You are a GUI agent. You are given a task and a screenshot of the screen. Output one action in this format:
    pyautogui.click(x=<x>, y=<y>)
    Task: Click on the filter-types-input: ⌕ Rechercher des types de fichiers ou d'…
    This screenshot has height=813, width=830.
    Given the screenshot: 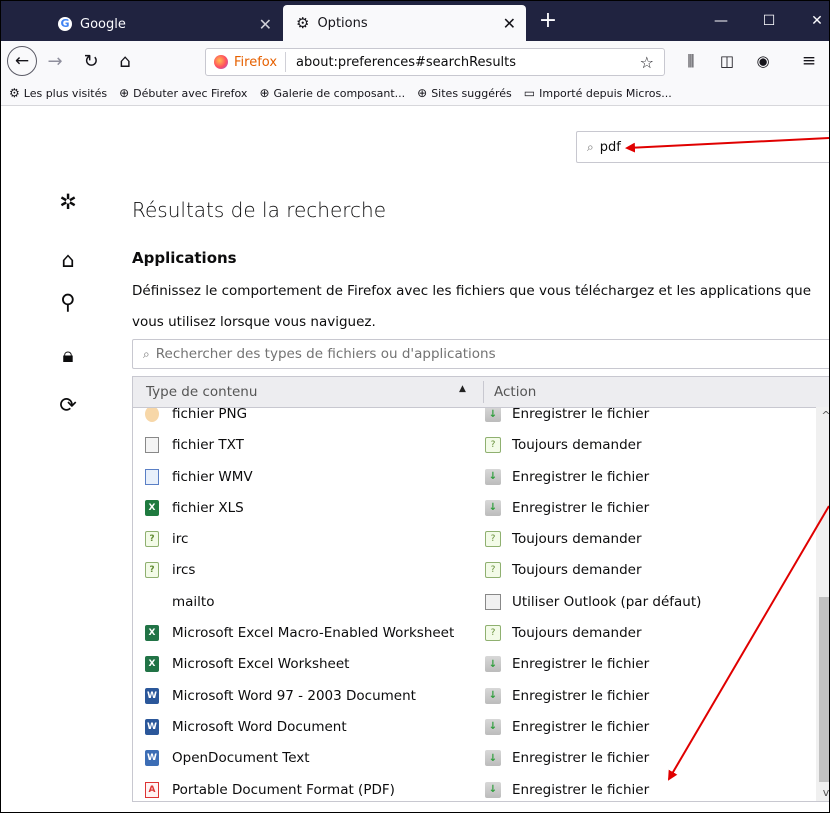 What is the action you would take?
    pyautogui.click(x=480, y=354)
    